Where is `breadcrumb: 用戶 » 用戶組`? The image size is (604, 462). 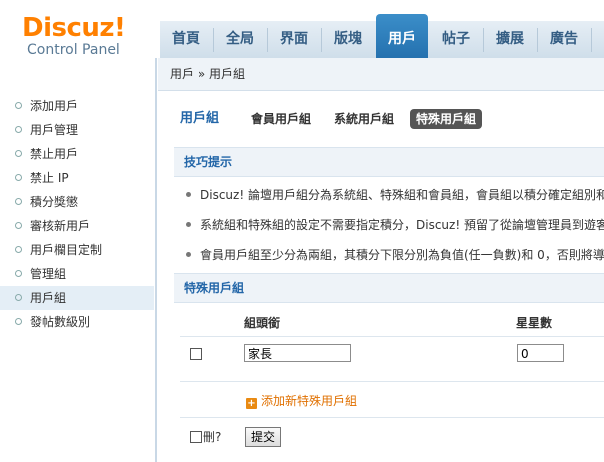
breadcrumb: 用戶 » 用戶組 is located at coordinates (381, 74).